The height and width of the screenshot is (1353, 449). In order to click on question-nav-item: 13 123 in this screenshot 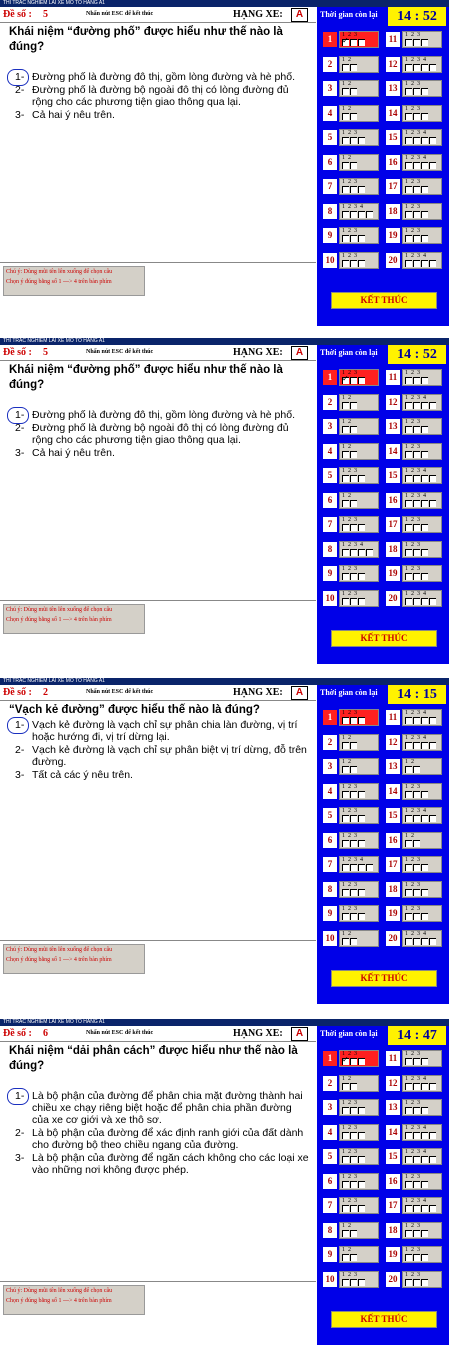, I will do `click(414, 88)`.